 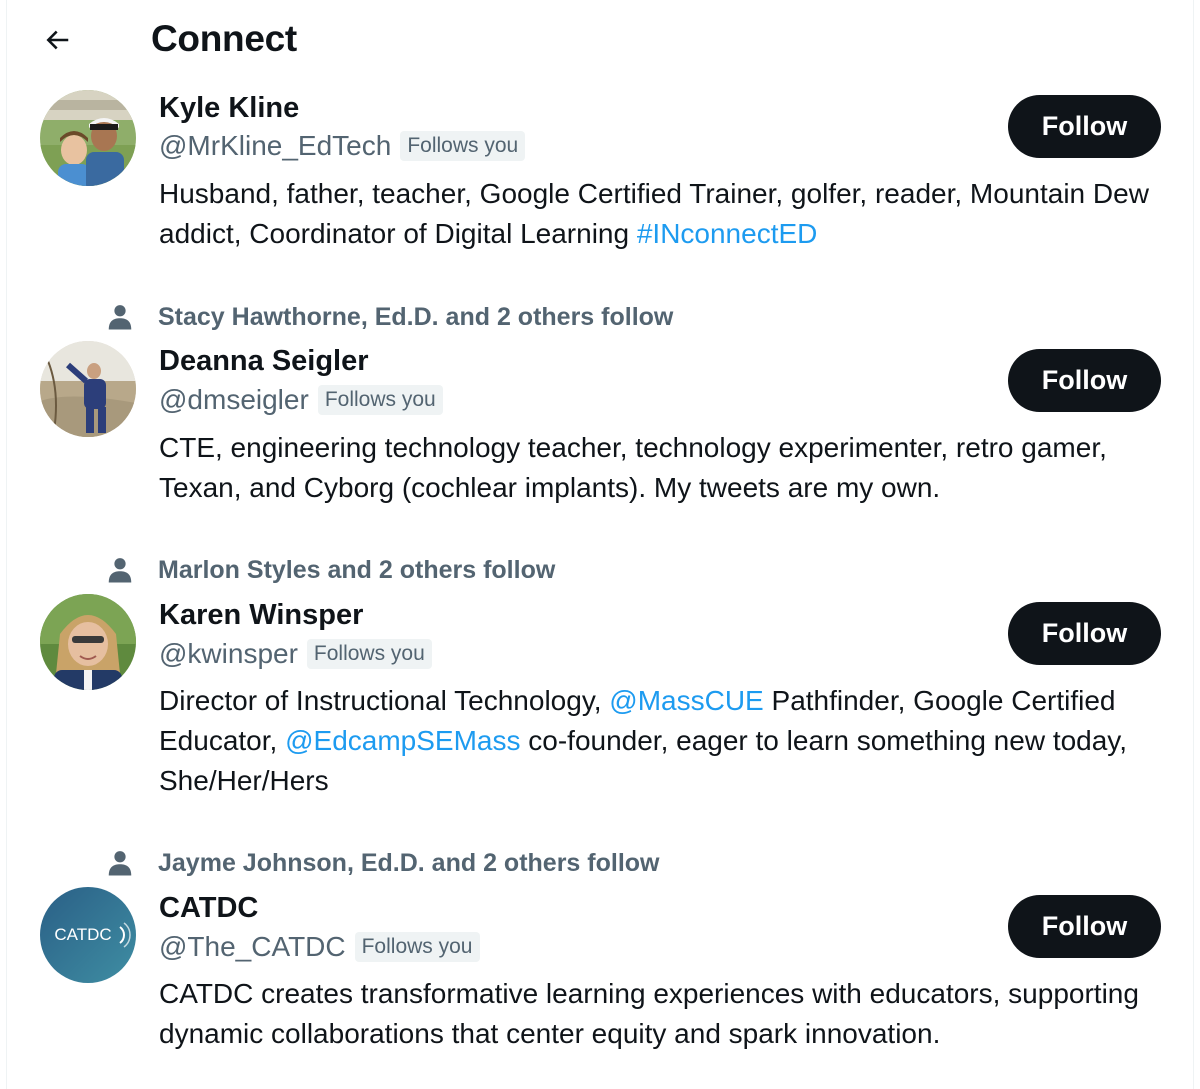 What do you see at coordinates (208, 908) in the screenshot?
I see `user-name: CATDC` at bounding box center [208, 908].